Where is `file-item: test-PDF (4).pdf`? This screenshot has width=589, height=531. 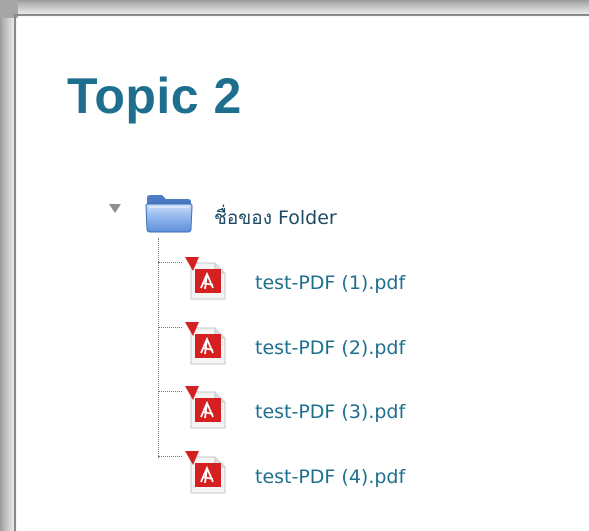 file-item: test-PDF (4).pdf is located at coordinates (308, 478).